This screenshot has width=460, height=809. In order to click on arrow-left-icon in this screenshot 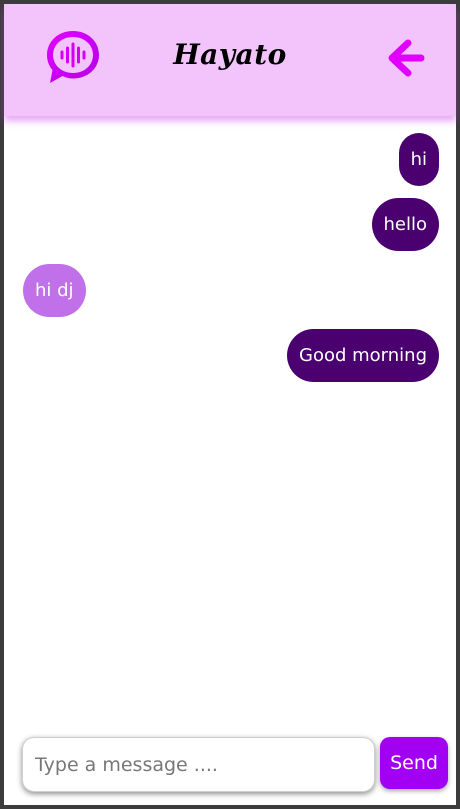, I will do `click(406, 58)`.